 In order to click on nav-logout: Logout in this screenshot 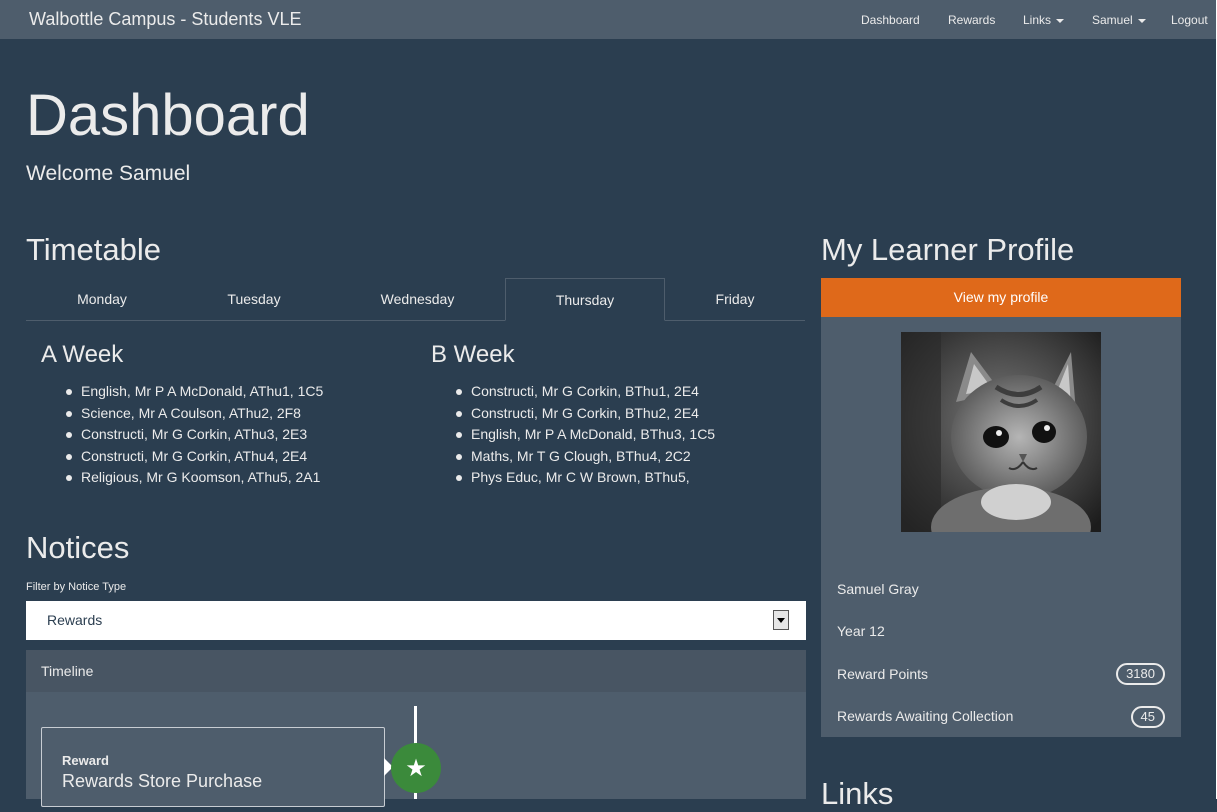, I will do `click(1189, 20)`.